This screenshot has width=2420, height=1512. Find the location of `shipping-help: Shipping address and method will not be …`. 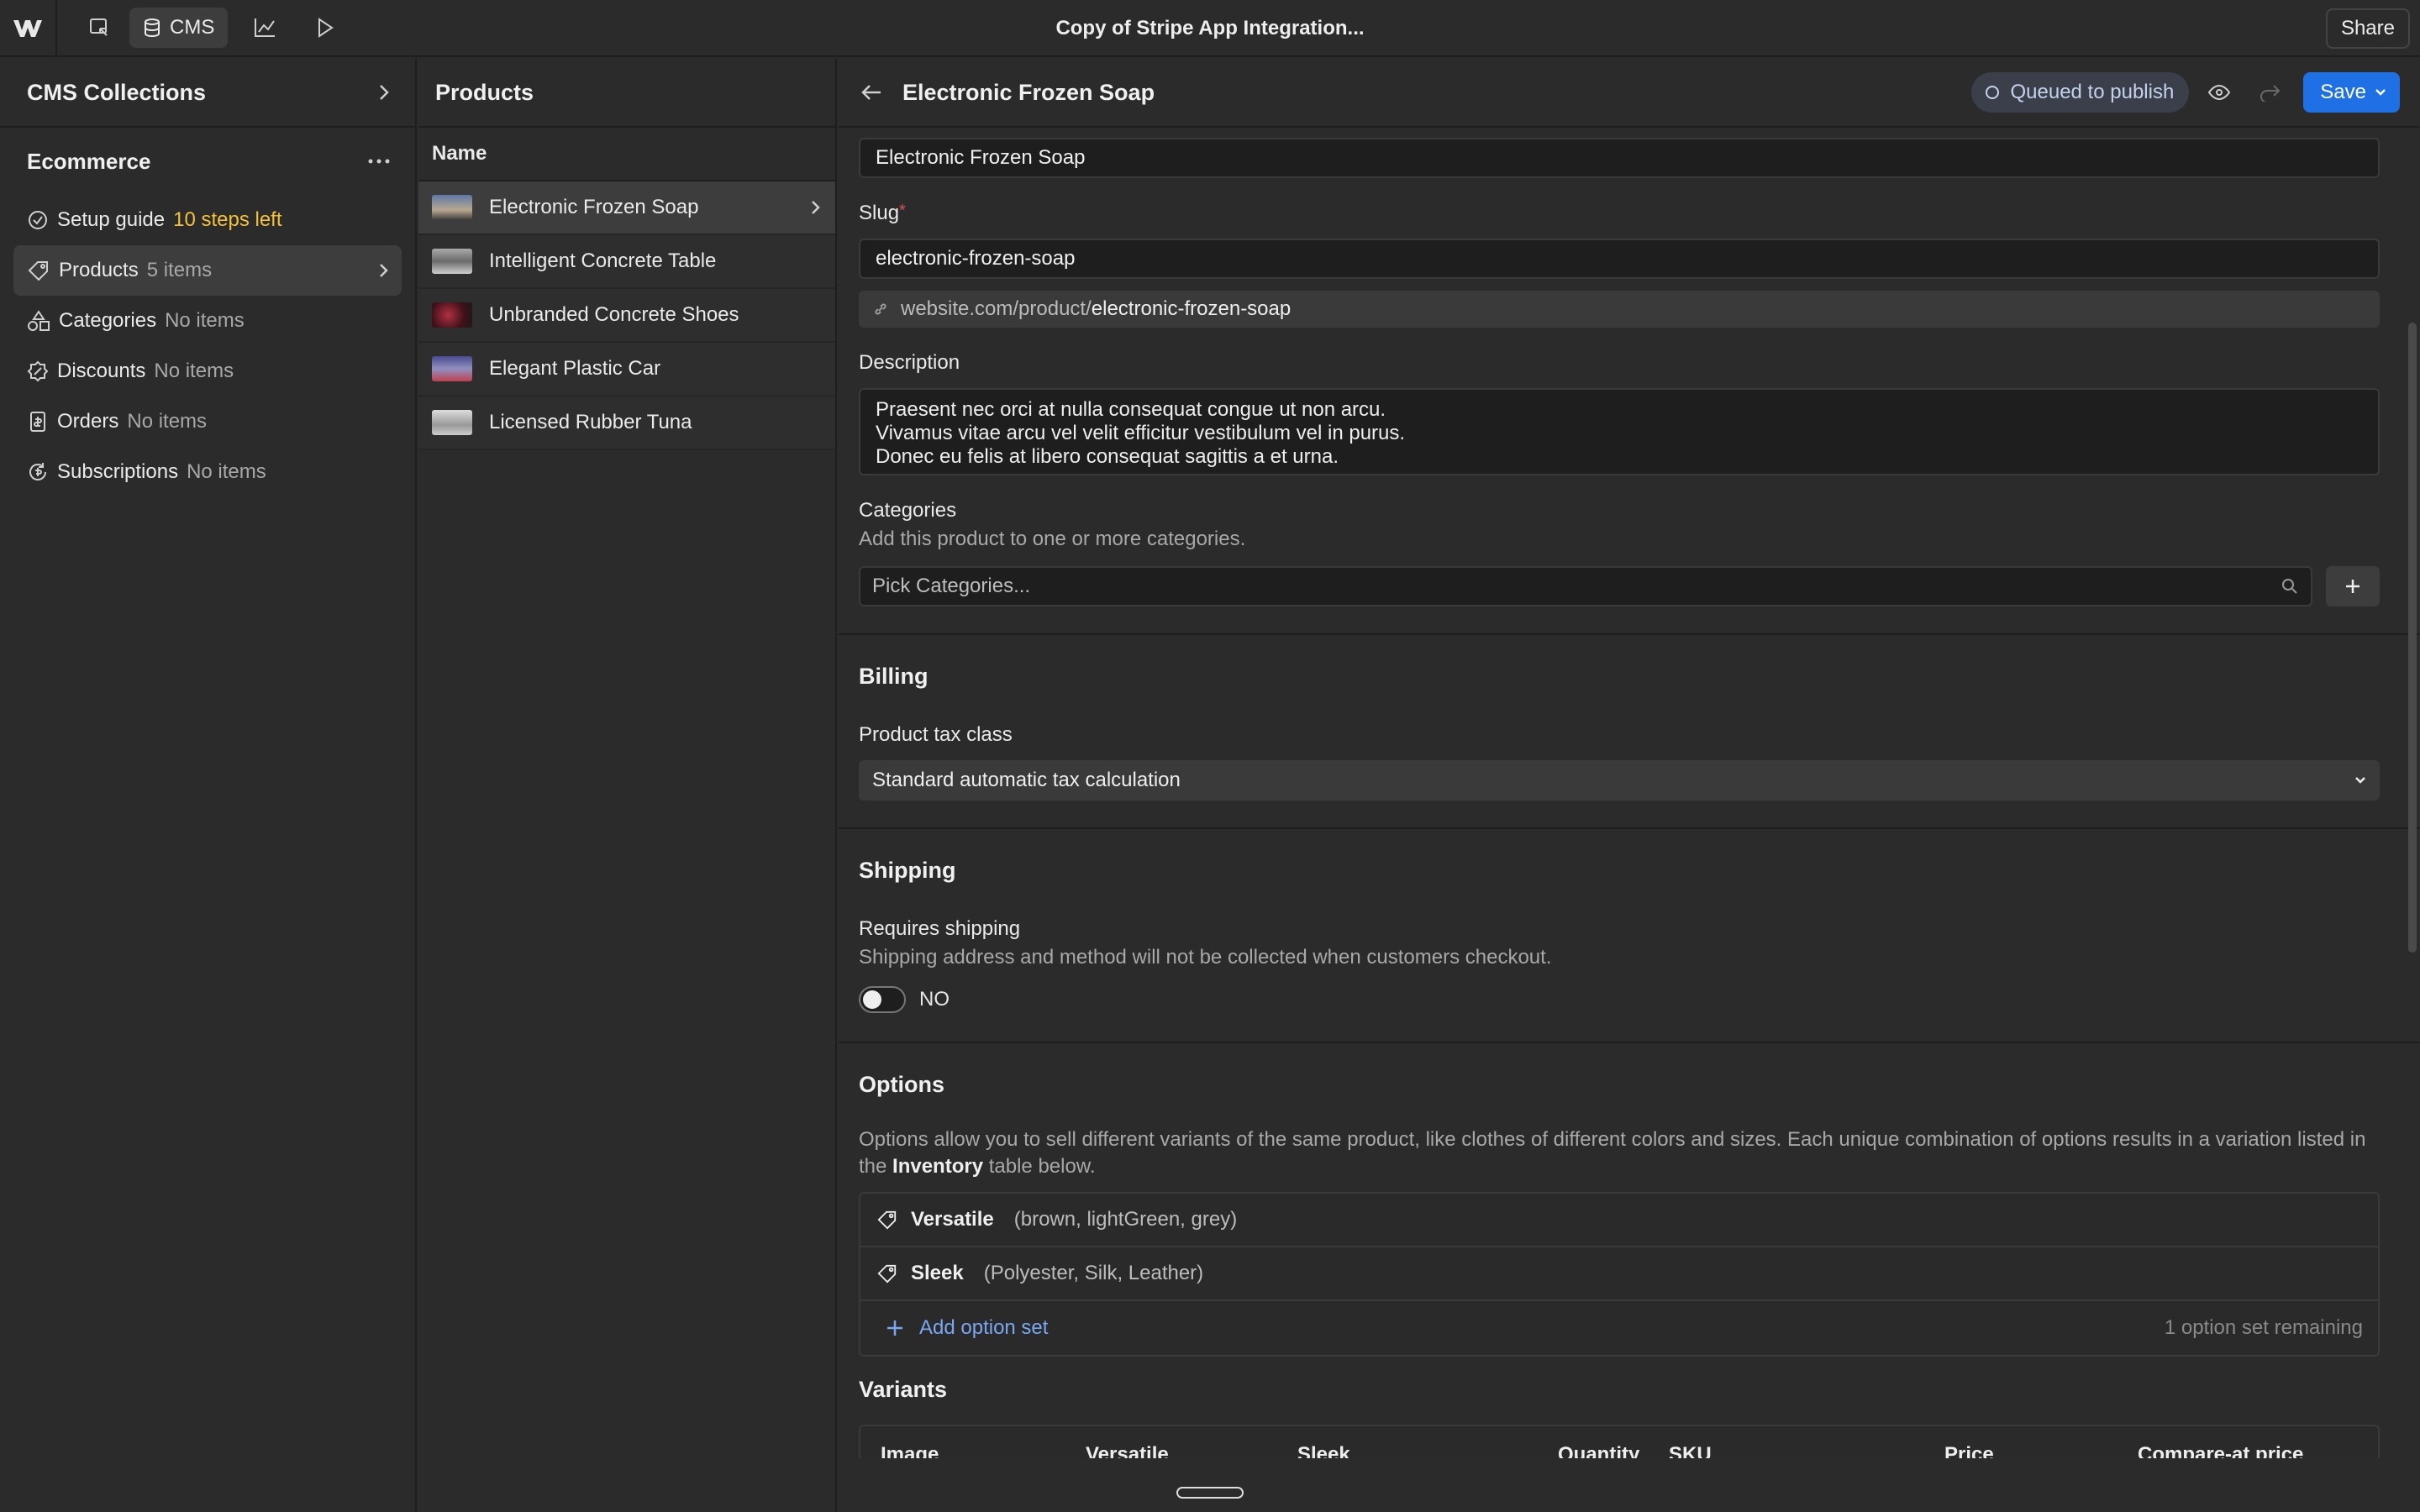

shipping-help: Shipping address and method will not be … is located at coordinates (1205, 957).